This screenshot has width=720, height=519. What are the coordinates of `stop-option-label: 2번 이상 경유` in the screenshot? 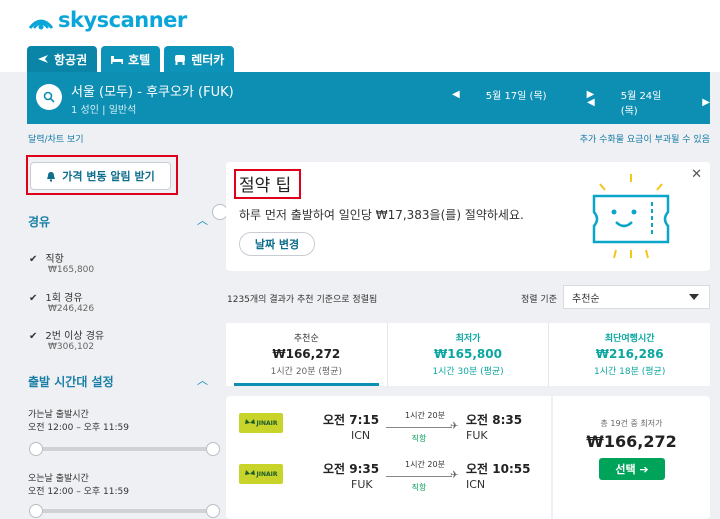 It's located at (75, 336).